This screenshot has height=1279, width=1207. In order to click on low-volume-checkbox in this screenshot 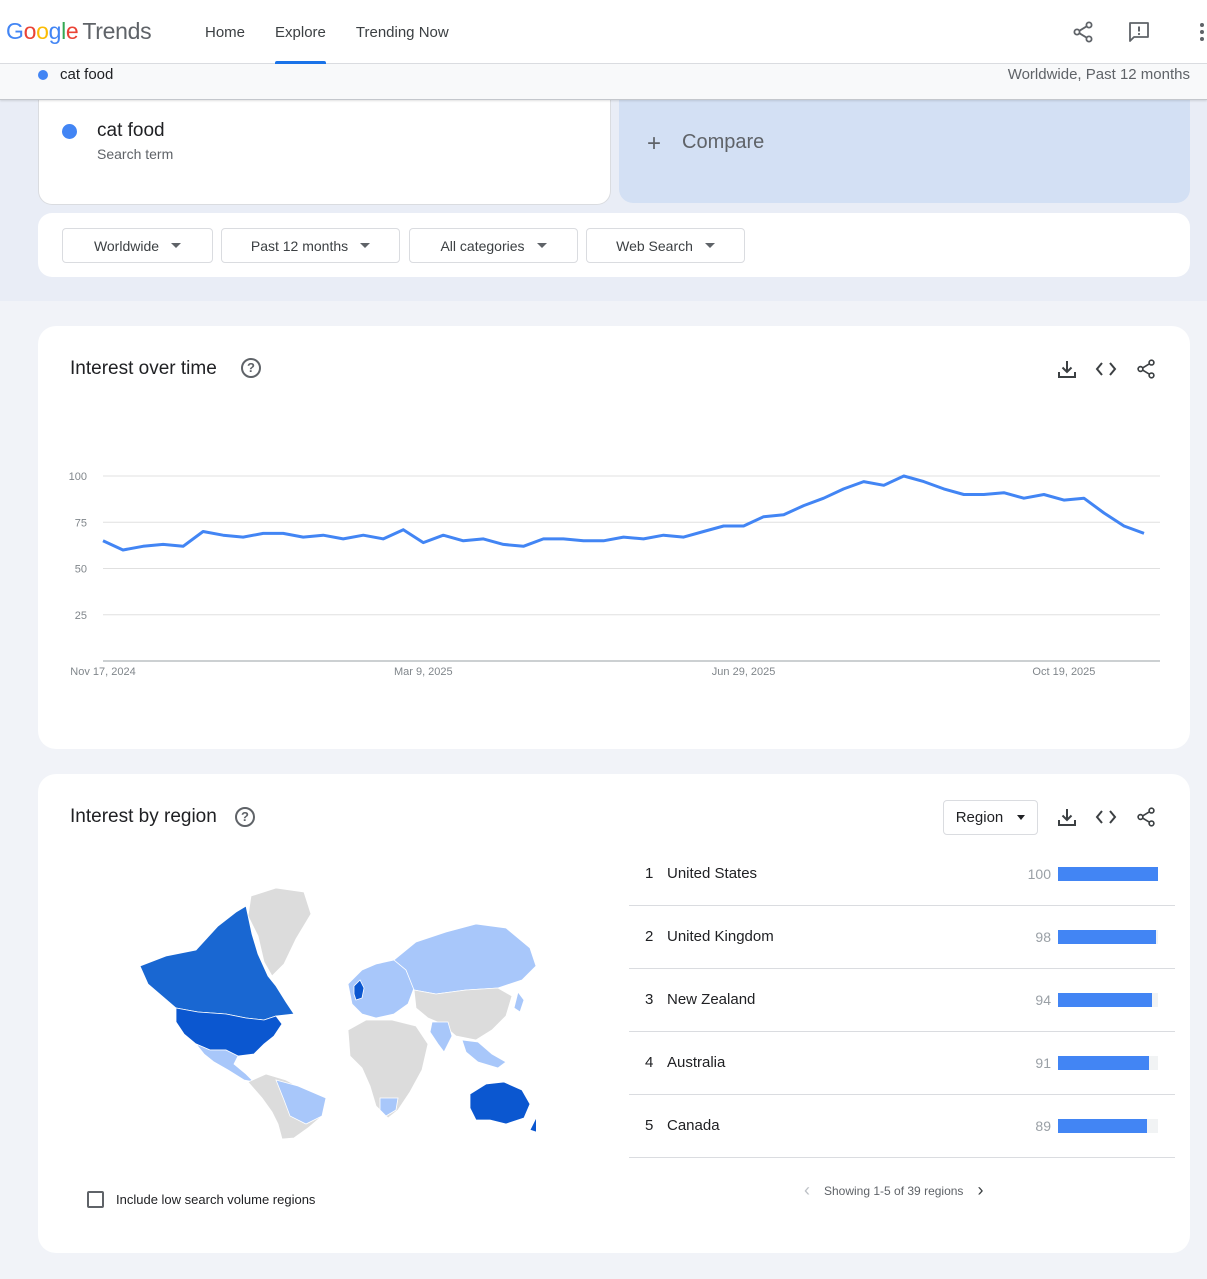, I will do `click(95, 1199)`.